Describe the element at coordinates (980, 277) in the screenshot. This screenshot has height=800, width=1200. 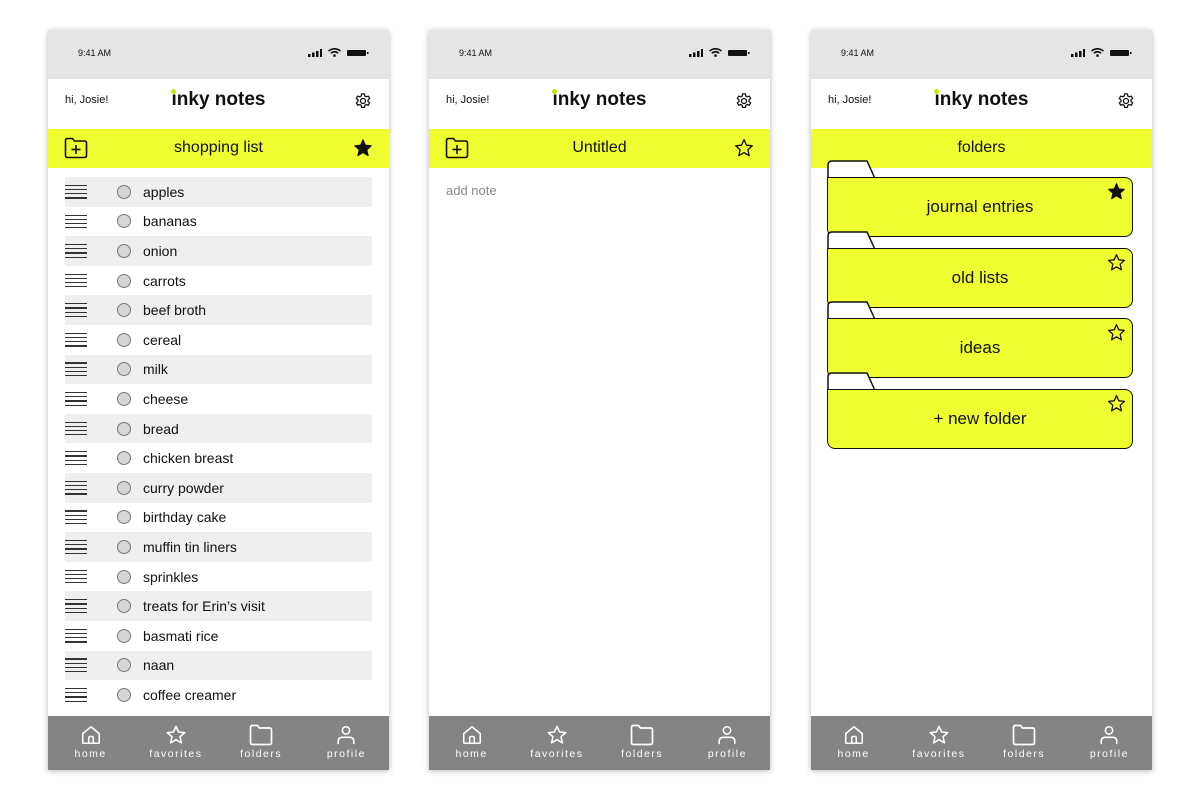
I see `folder-label: old lists` at that location.